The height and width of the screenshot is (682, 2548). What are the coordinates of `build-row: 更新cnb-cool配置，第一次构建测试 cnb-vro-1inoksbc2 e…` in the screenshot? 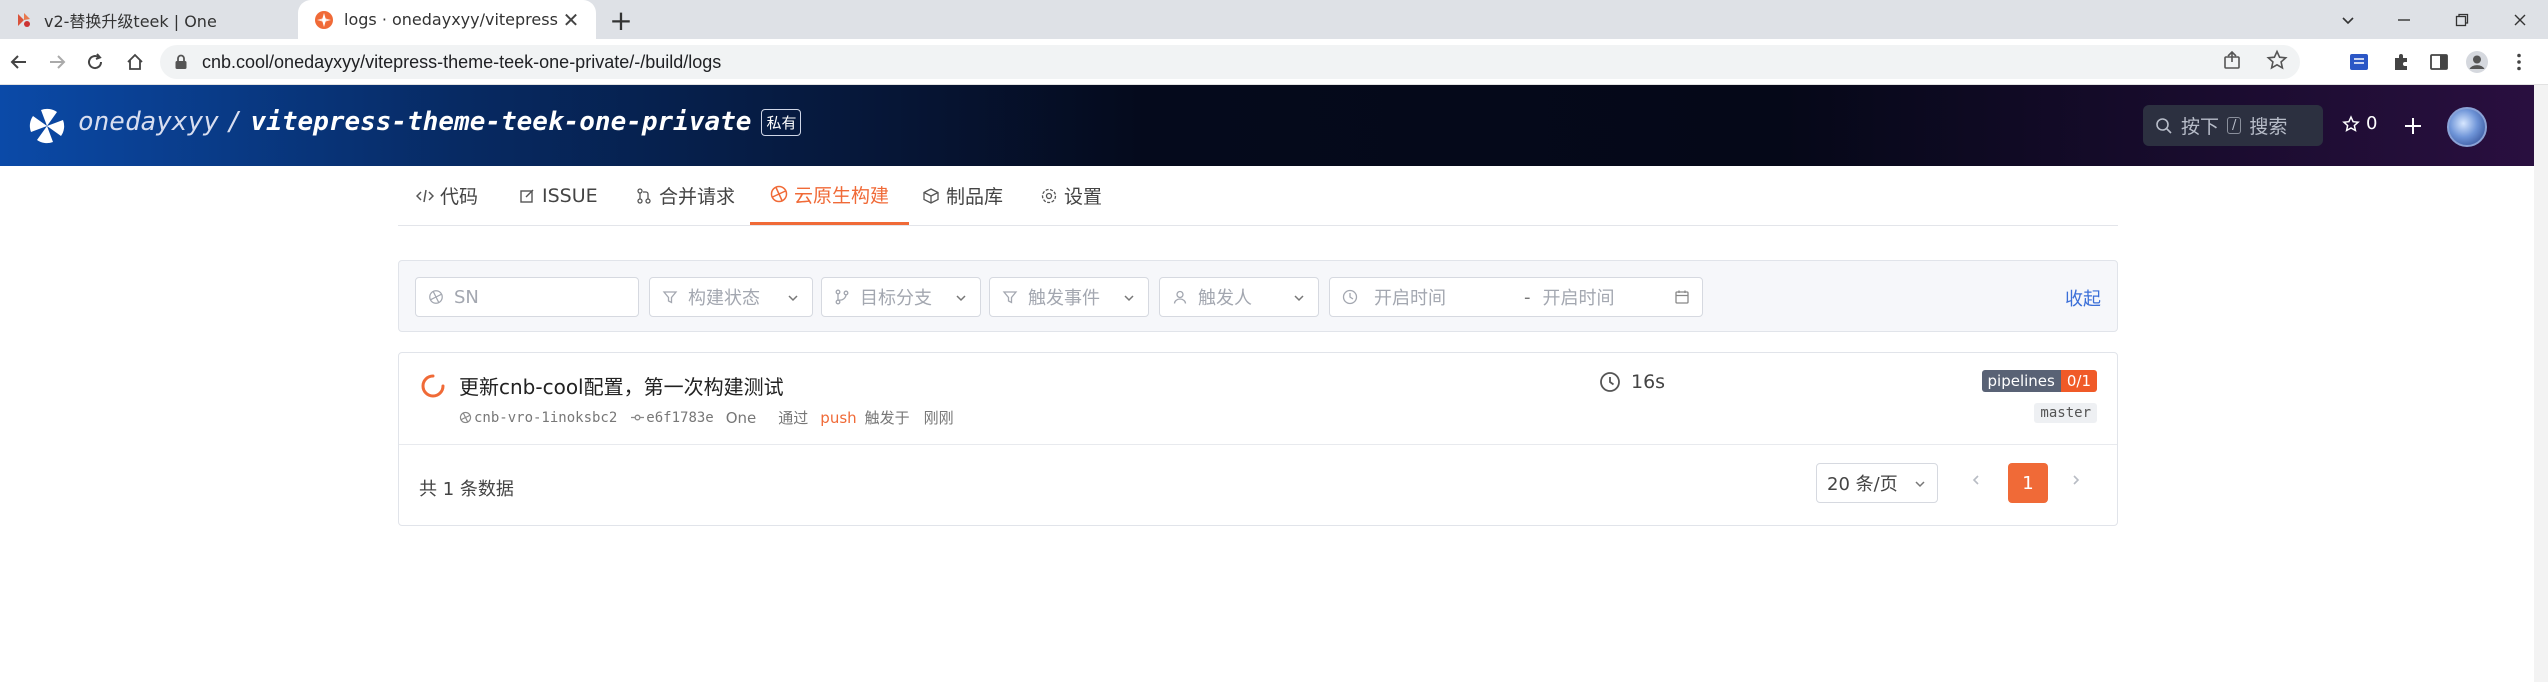 It's located at (1258, 399).